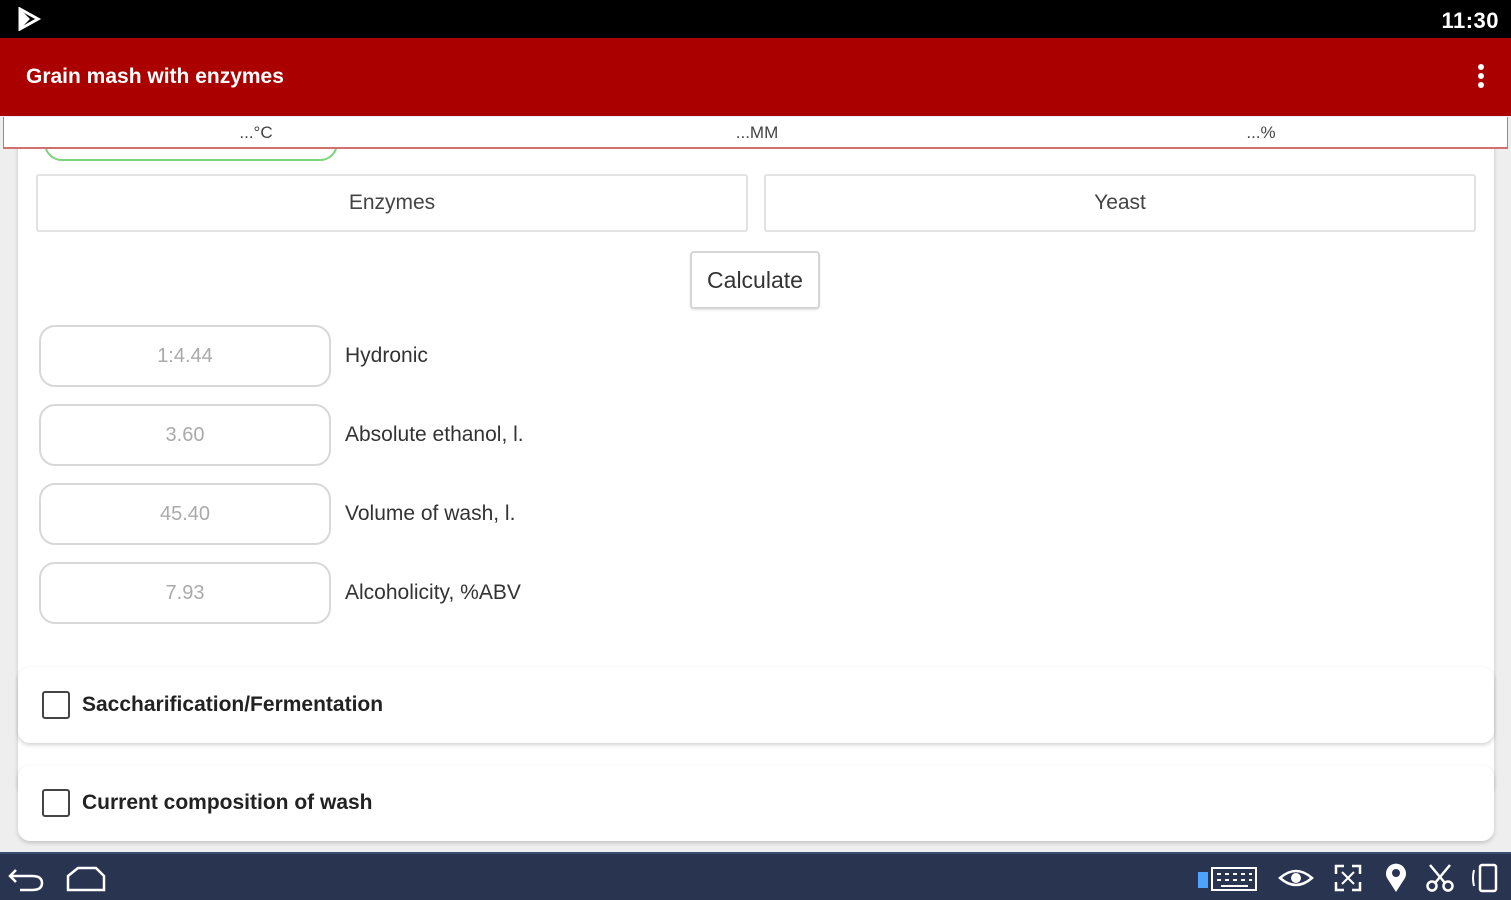  Describe the element at coordinates (26, 878) in the screenshot. I see `back-icon` at that location.